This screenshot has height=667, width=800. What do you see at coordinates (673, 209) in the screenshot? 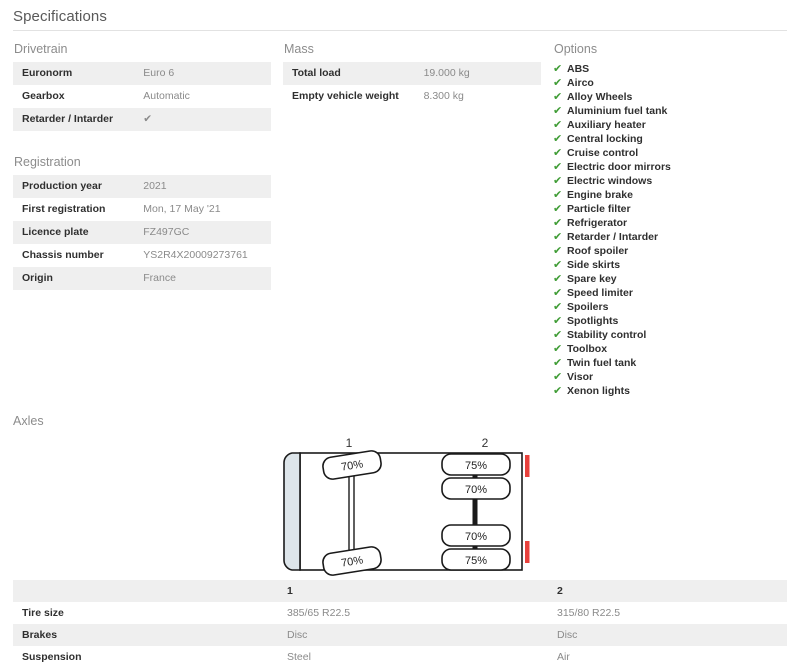
I see `option-item: ✔ Particle filter` at bounding box center [673, 209].